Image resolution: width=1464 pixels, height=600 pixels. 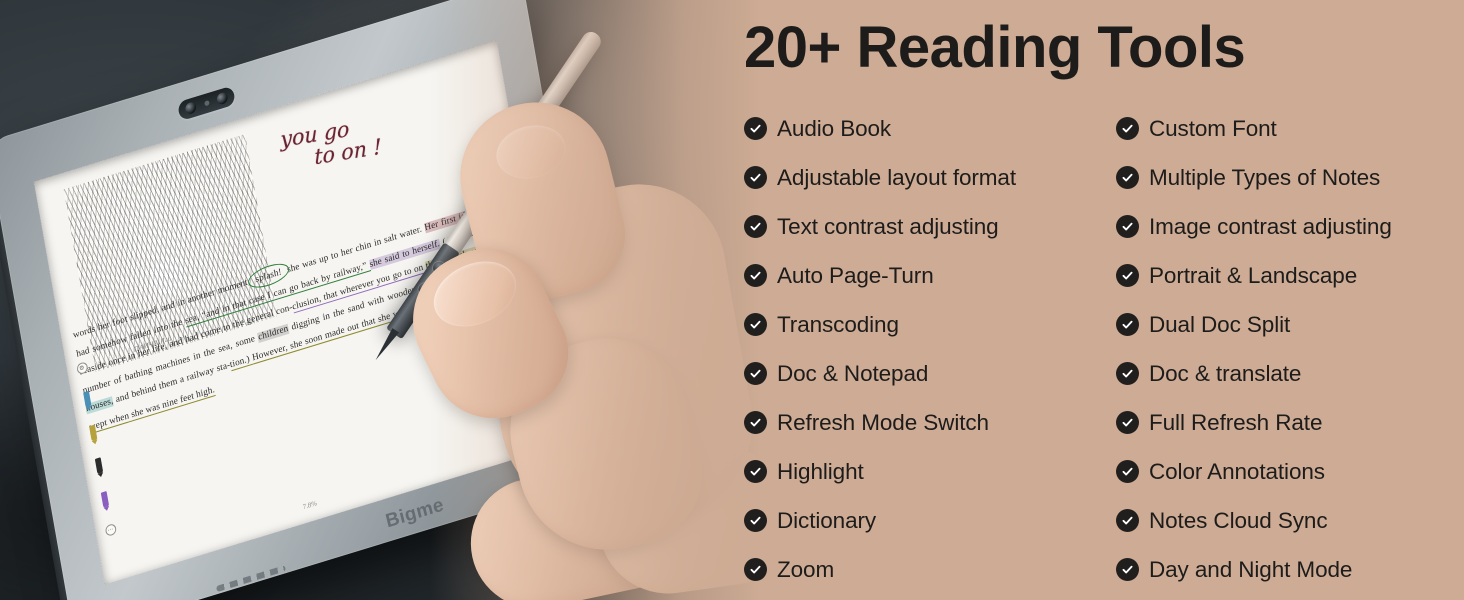 I want to click on feature-item: Day and Night Mode, so click(x=1290, y=569).